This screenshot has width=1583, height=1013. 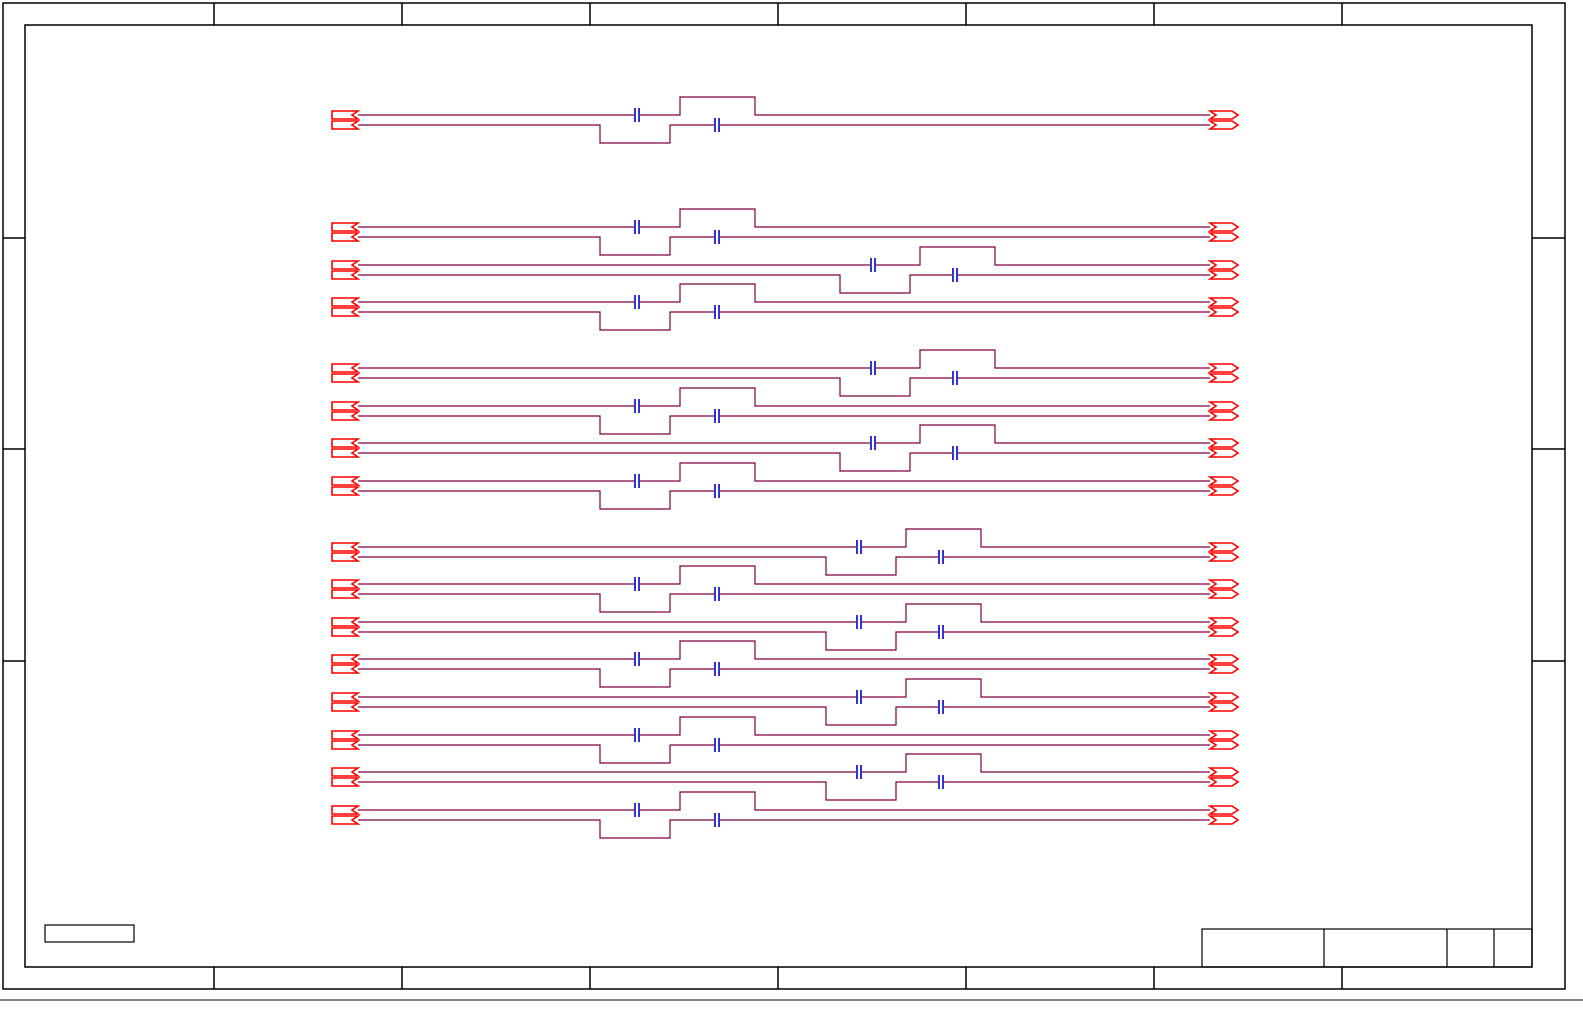 I want to click on title-block, so click(x=1367, y=948).